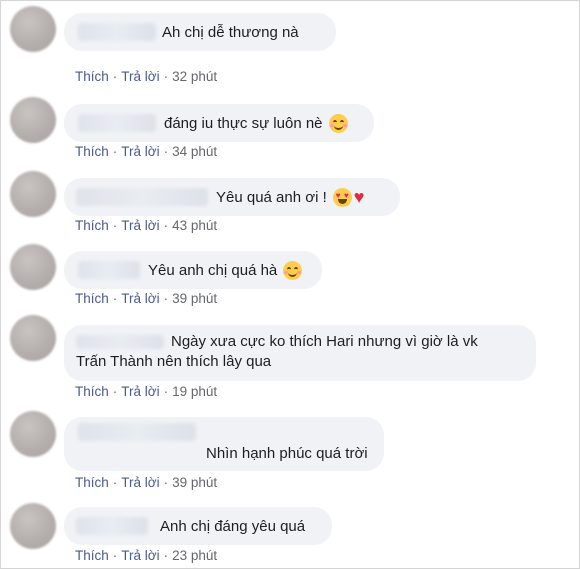  Describe the element at coordinates (174, 361) in the screenshot. I see `comment-text-line2: Trấn Thành nên thích lây qua` at that location.